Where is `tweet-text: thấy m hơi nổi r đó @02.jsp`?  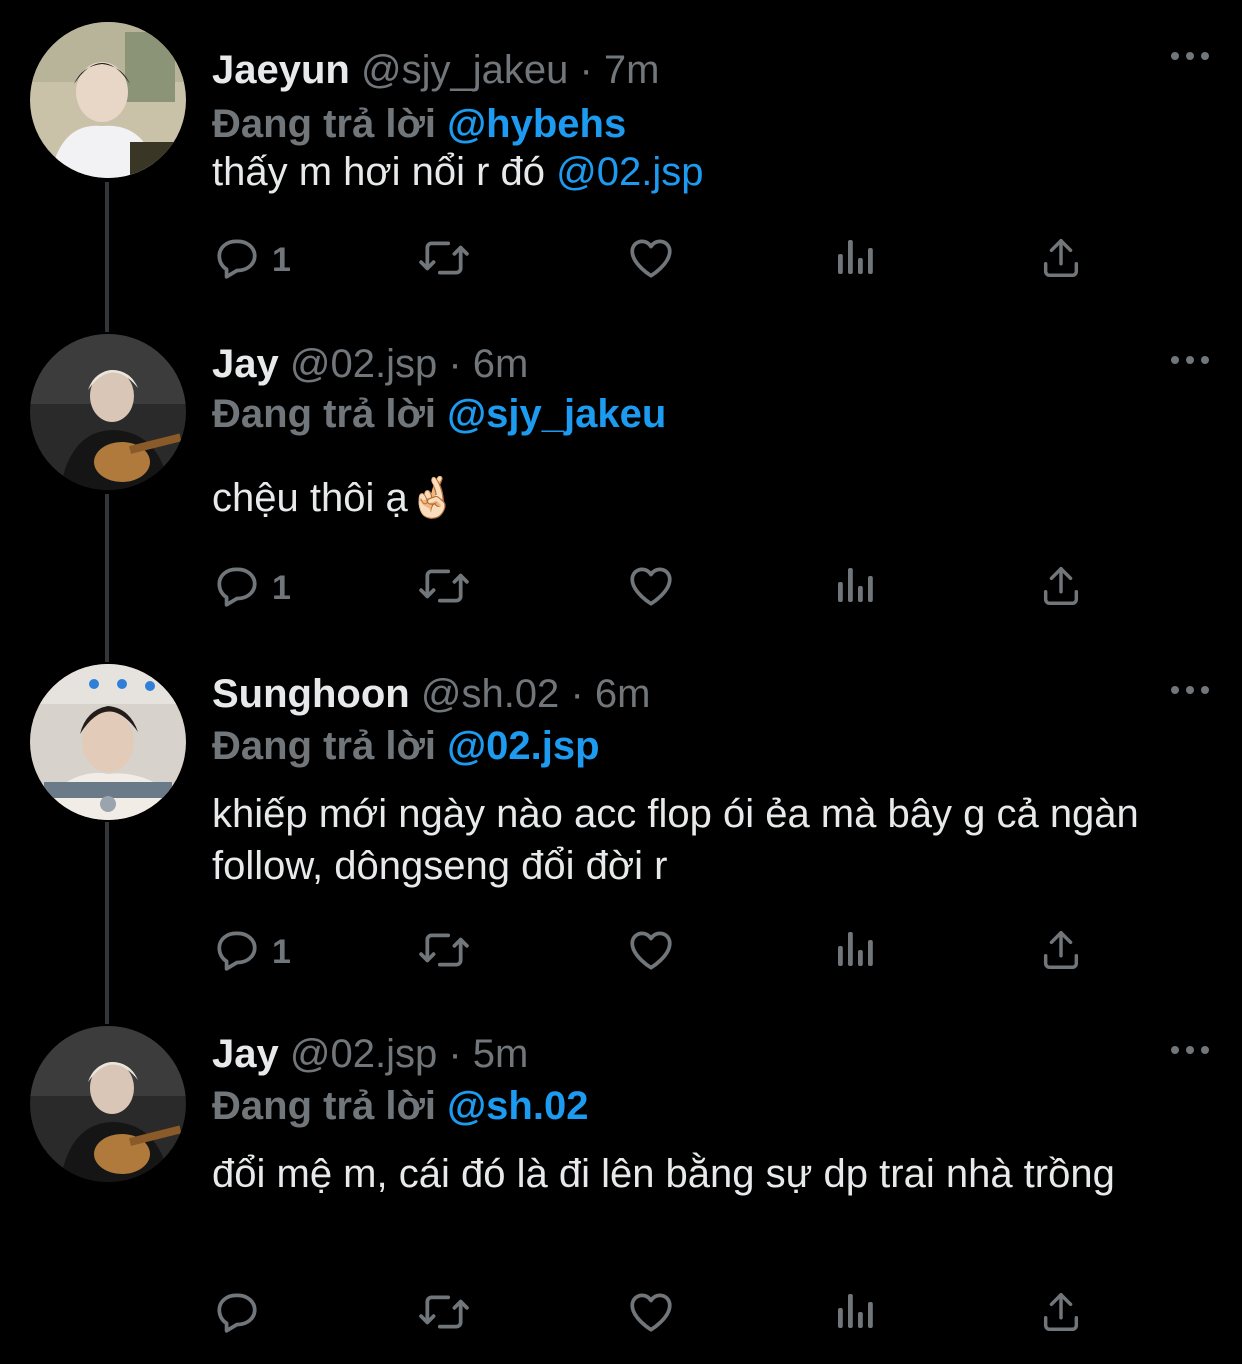
tweet-text: thấy m hơi nổi r đó @02.jsp is located at coordinates (702, 172).